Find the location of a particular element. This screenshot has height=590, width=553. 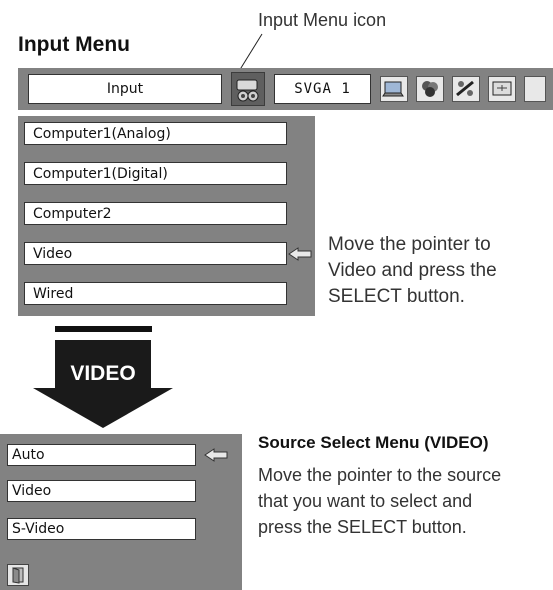

adjust-icon is located at coordinates (466, 89).